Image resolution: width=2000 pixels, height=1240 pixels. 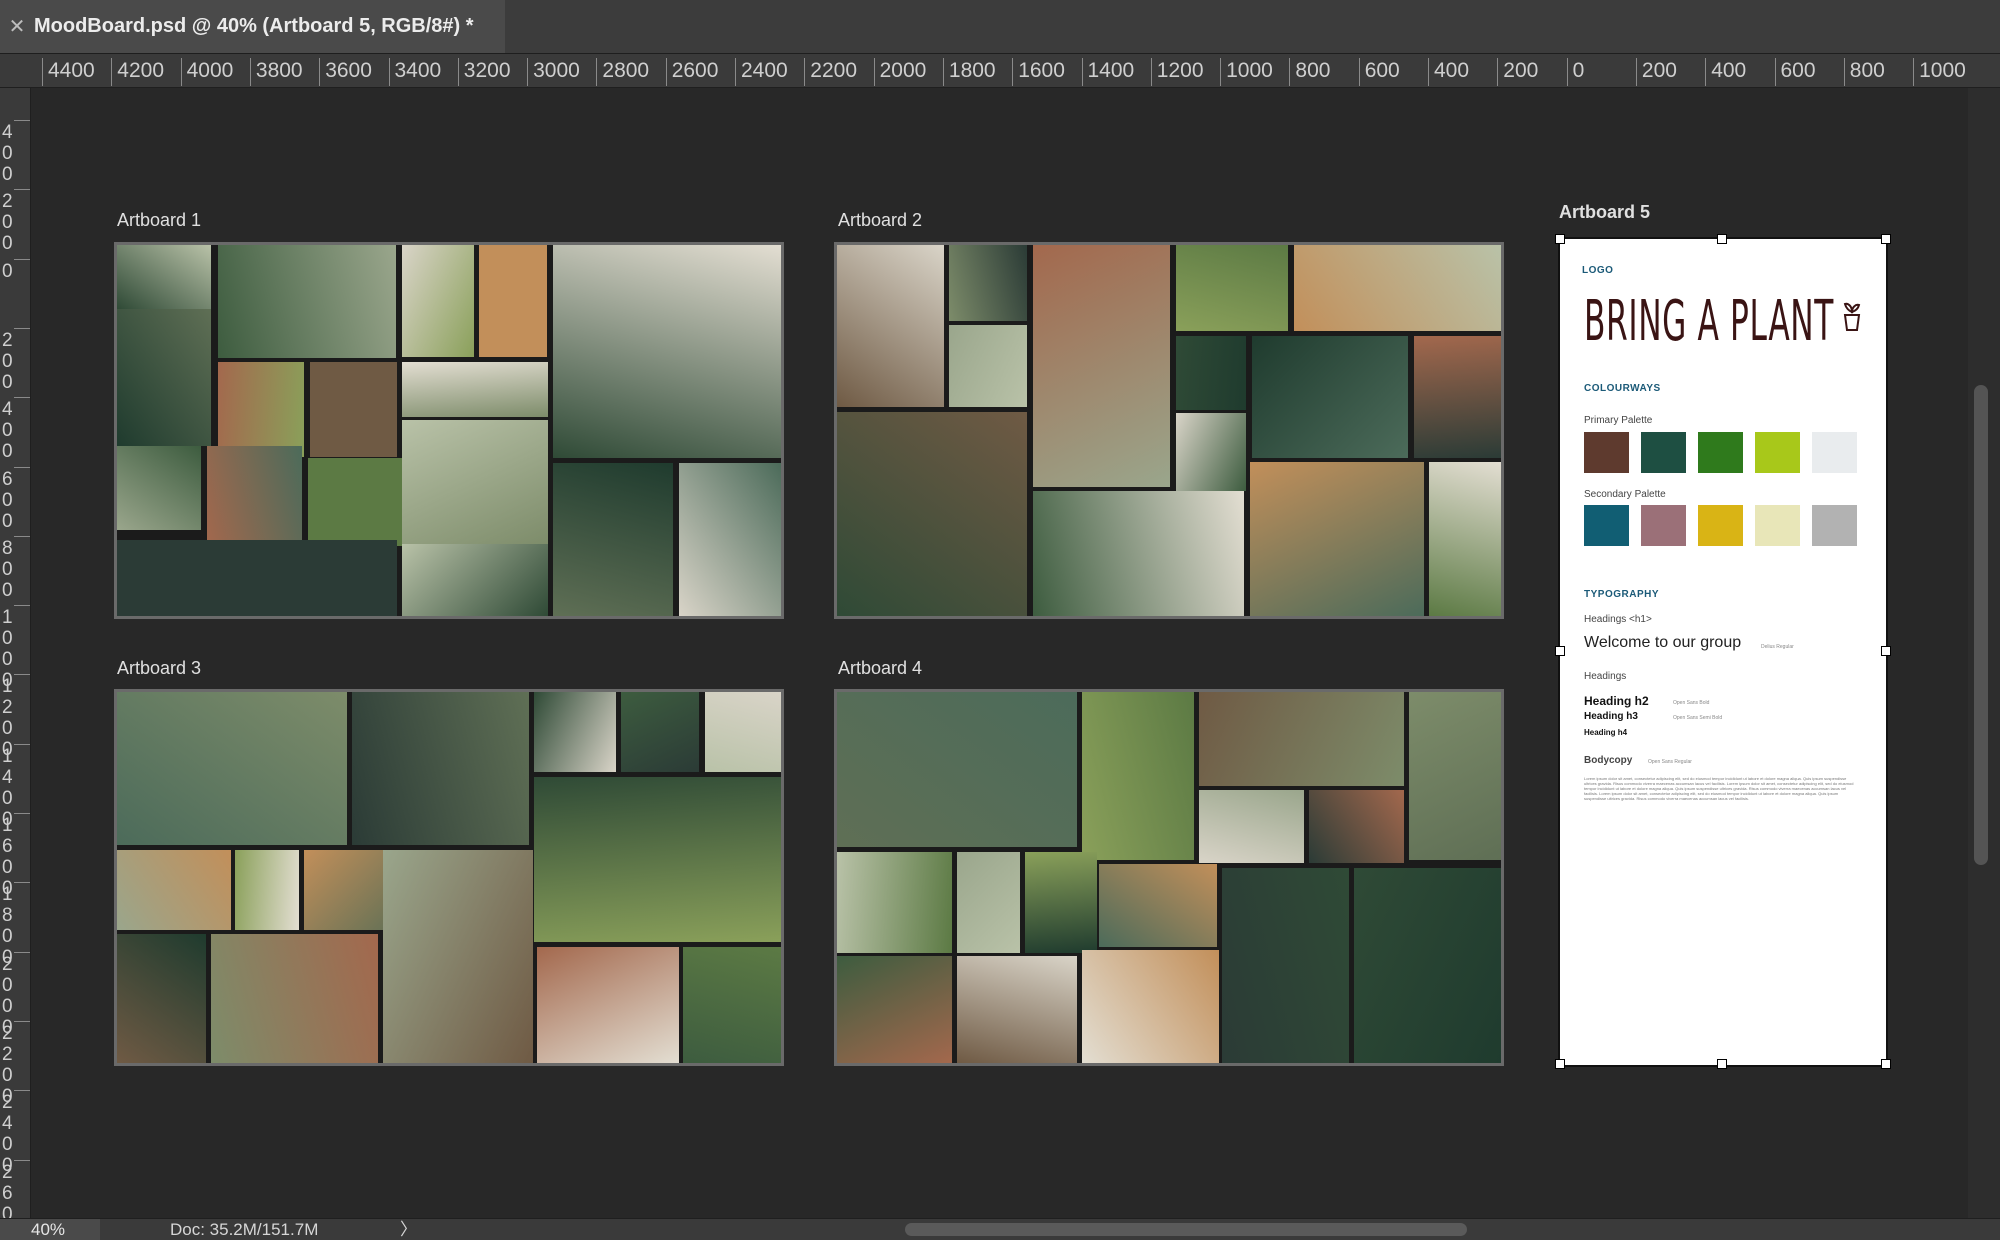 What do you see at coordinates (1604, 212) in the screenshot?
I see `artboard-5-title: Artboard 5` at bounding box center [1604, 212].